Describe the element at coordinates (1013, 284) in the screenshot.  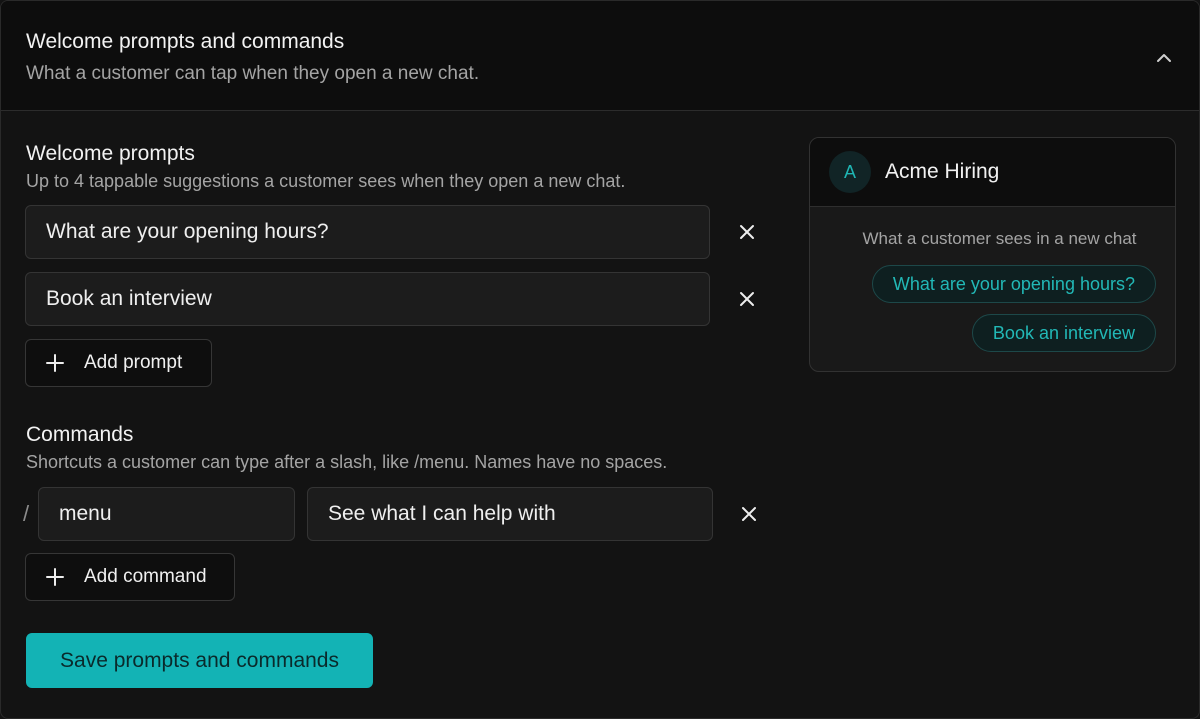
I see `preview-prompt-chip-1: What are your opening hours?` at that location.